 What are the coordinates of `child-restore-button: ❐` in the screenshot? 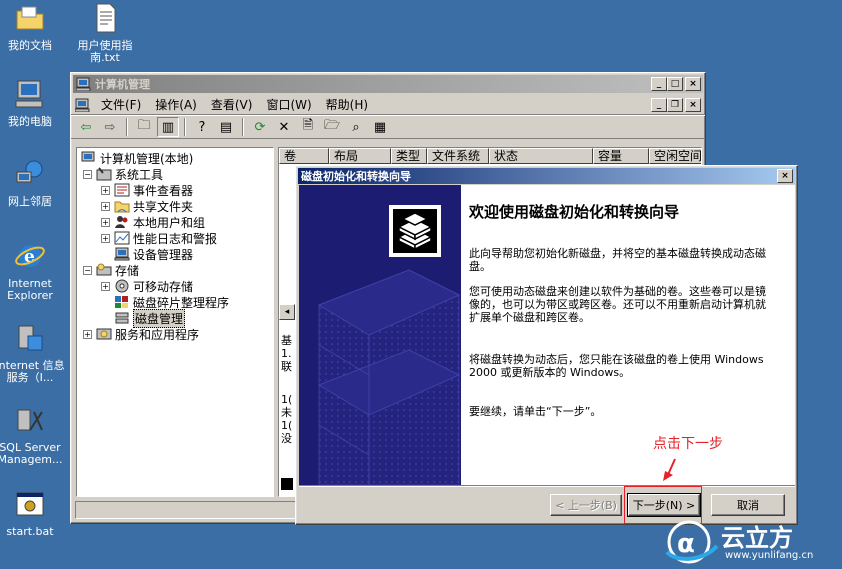 It's located at (675, 104).